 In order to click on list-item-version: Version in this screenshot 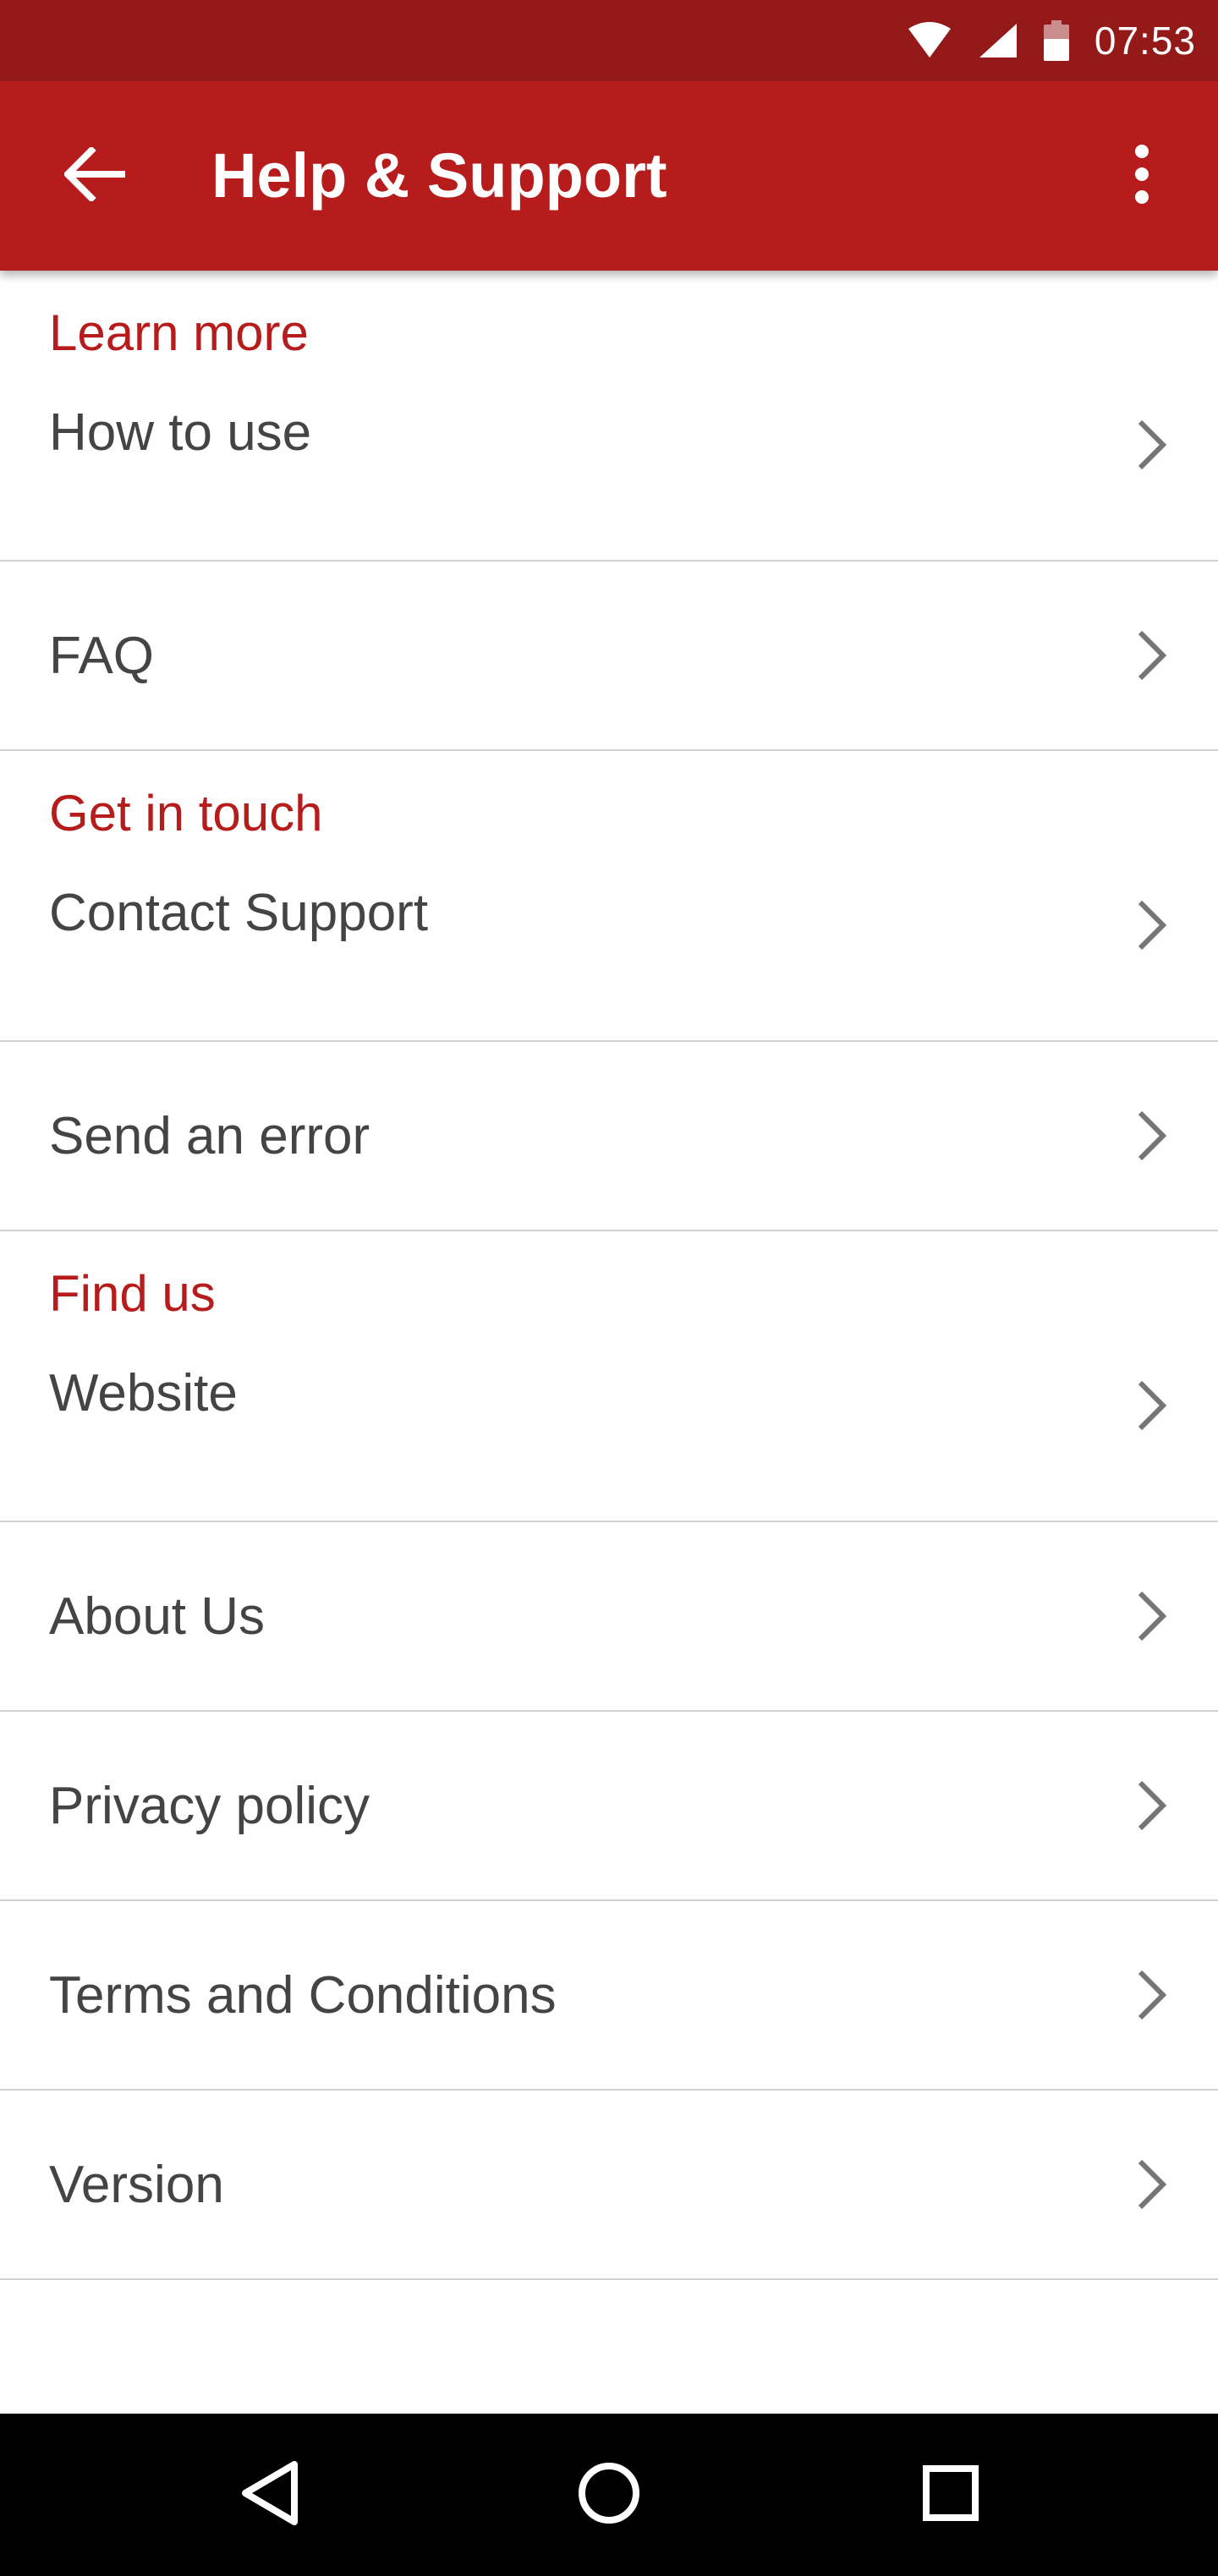, I will do `click(609, 2185)`.